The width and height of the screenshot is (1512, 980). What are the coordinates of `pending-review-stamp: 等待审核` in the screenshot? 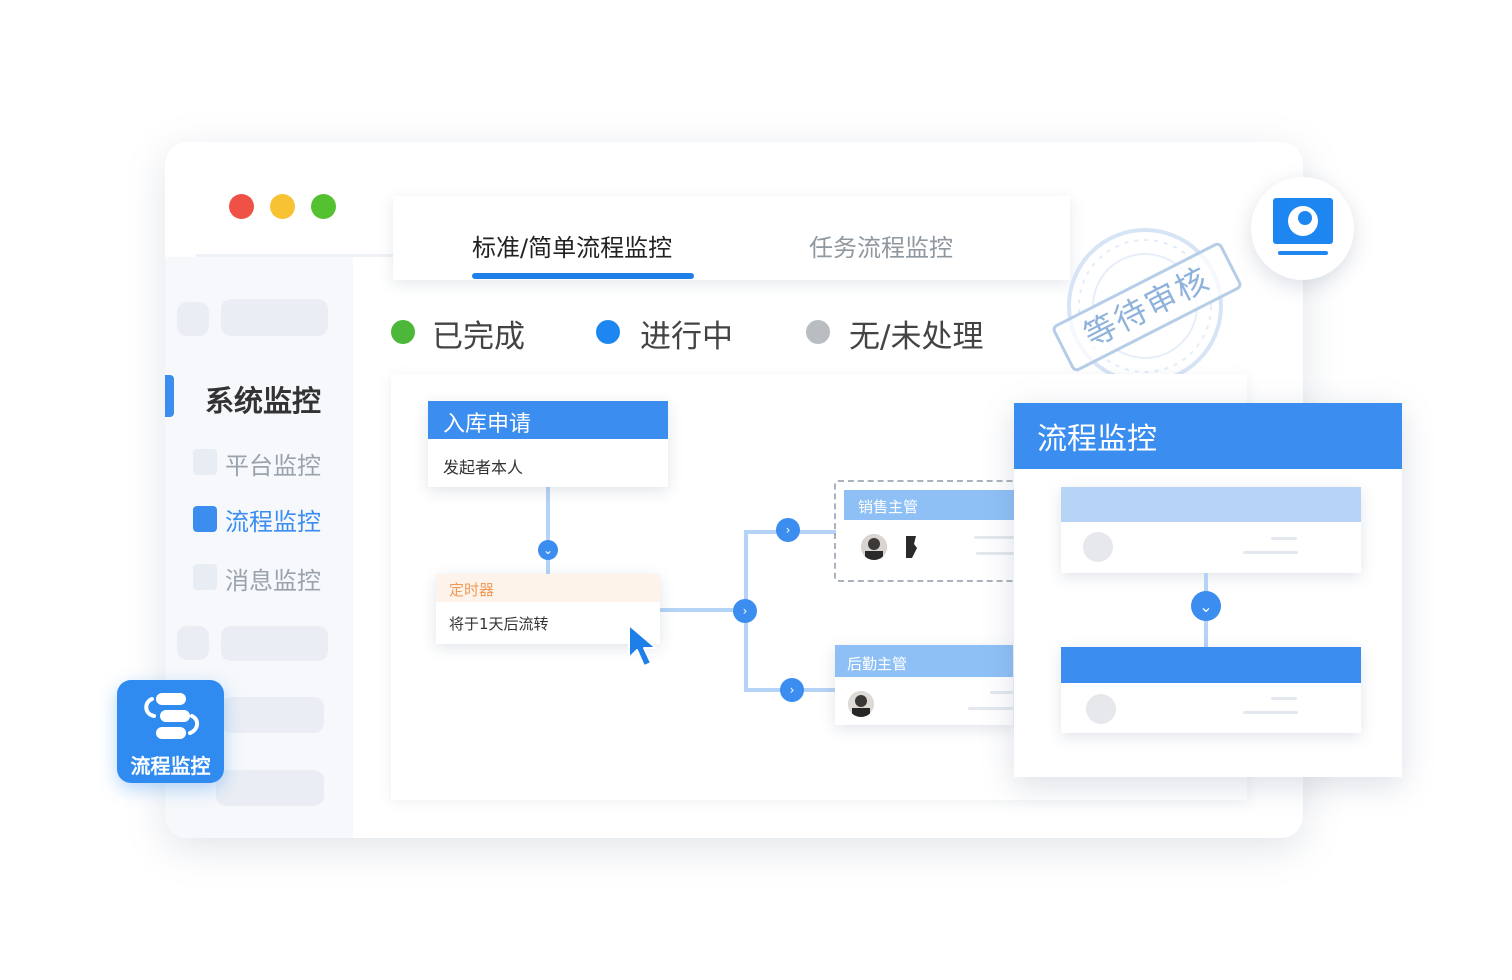 It's located at (1147, 306).